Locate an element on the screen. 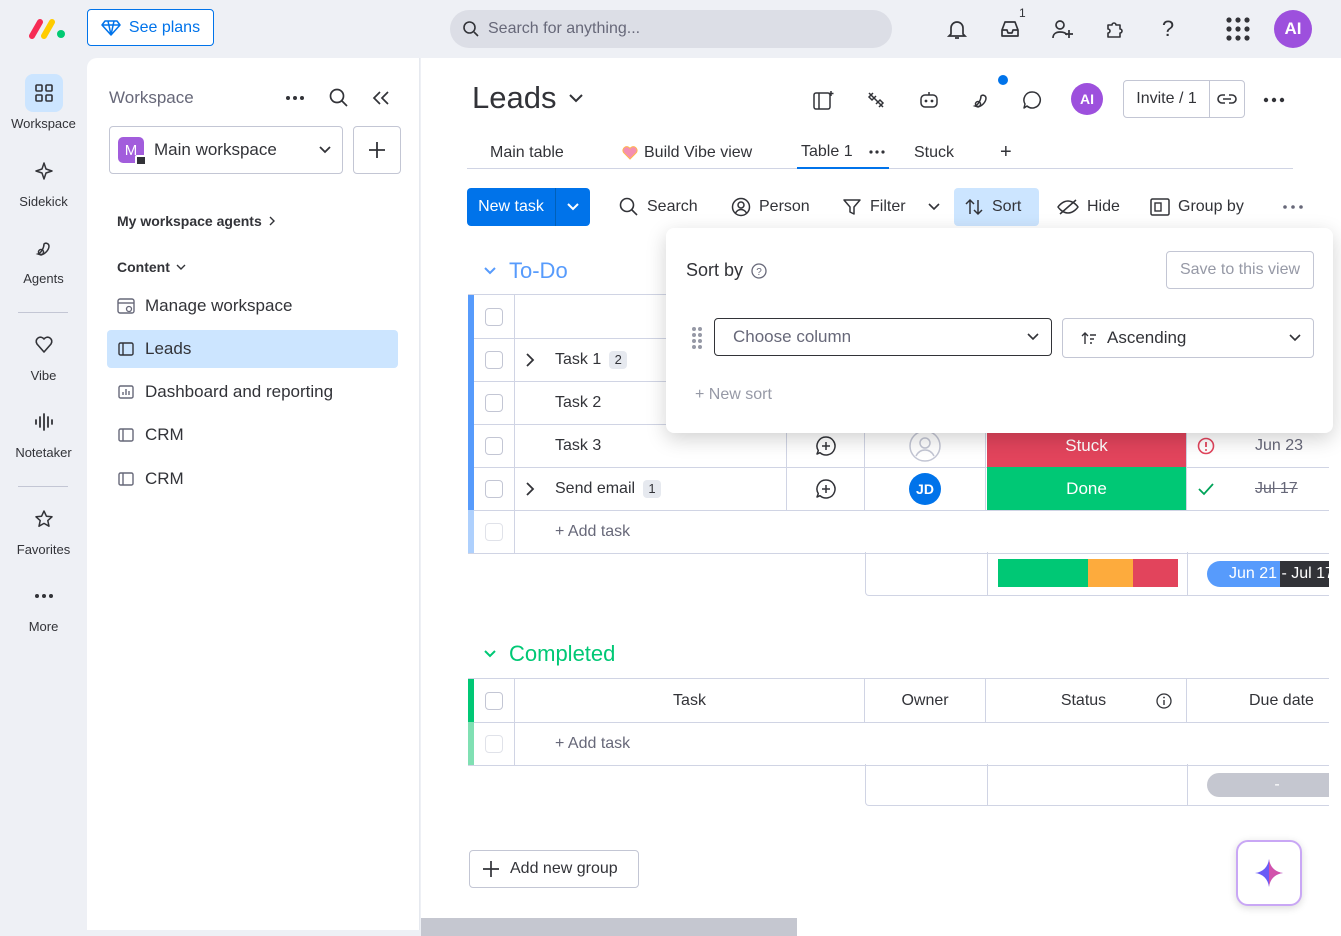  column-header-due-date: Due date is located at coordinates (1264, 700).